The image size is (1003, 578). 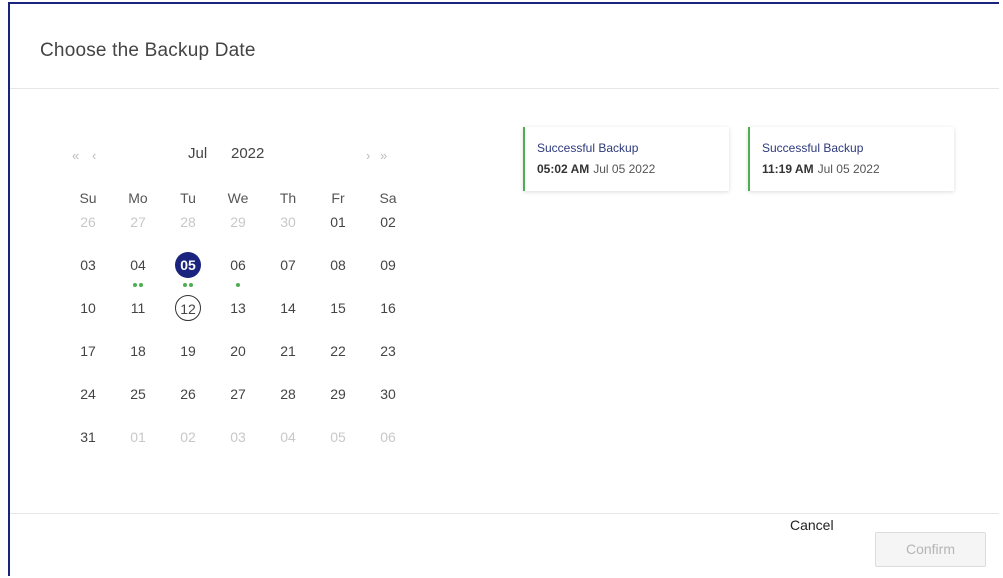 I want to click on today-day: 12, so click(x=188, y=318).